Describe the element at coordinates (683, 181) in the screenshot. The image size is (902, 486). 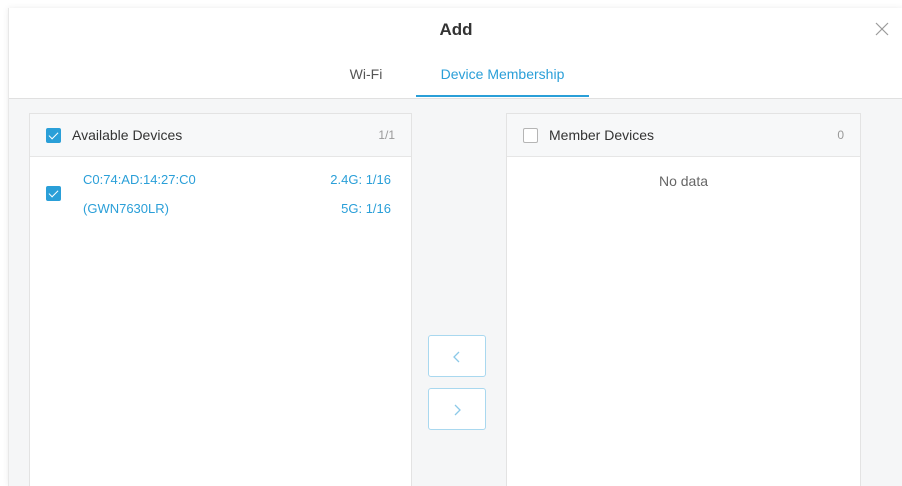
I see `empty-state-text: No data` at that location.